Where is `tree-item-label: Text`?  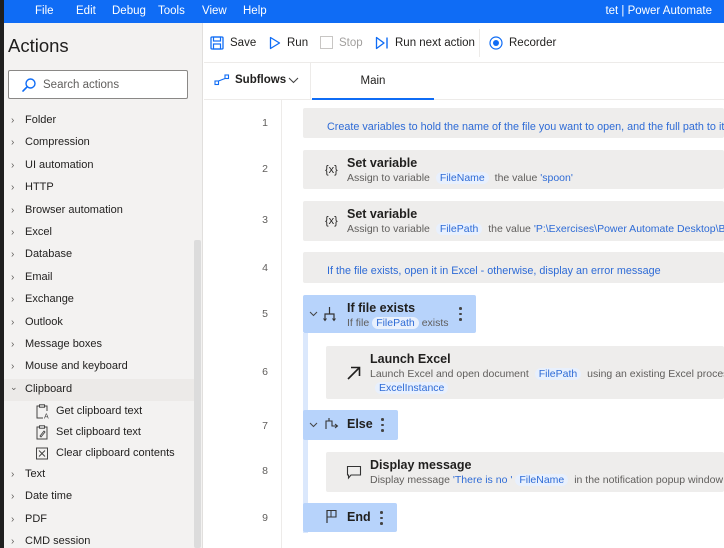
tree-item-label: Text is located at coordinates (35, 474).